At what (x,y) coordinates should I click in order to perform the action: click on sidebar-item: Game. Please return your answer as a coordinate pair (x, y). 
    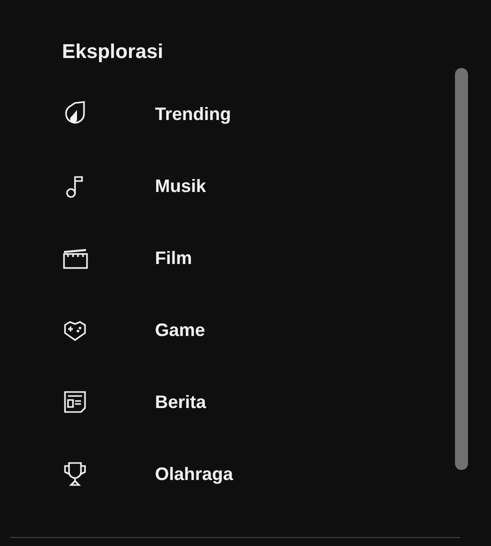
    Looking at the image, I should click on (245, 330).